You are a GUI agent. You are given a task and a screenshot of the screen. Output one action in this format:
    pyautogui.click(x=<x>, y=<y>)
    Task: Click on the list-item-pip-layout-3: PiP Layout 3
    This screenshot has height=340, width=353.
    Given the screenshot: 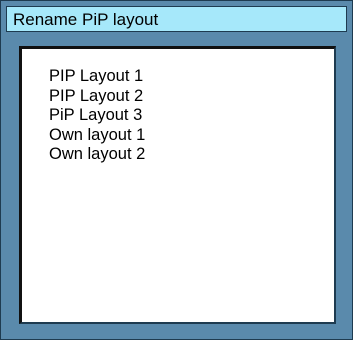 What is the action you would take?
    pyautogui.click(x=97, y=116)
    